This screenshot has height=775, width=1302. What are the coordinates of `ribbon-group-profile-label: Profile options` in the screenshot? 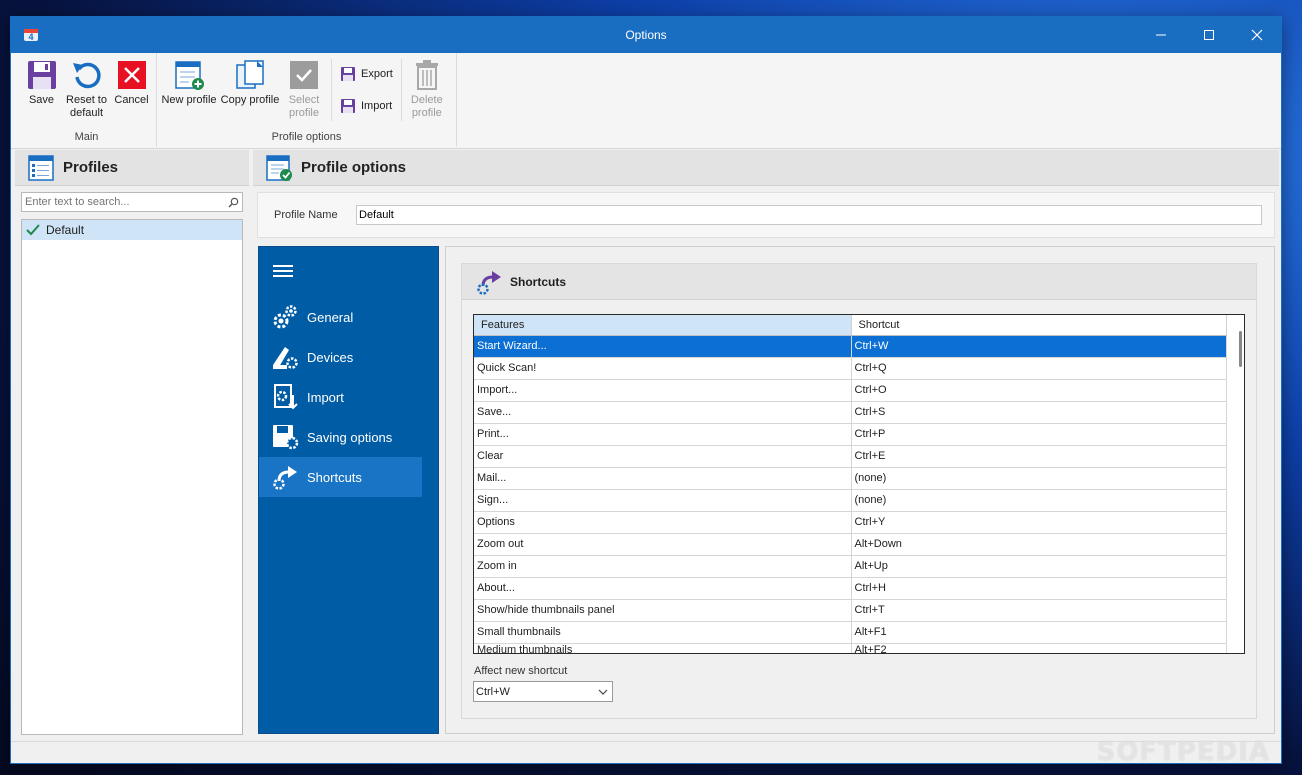 It's located at (306, 137).